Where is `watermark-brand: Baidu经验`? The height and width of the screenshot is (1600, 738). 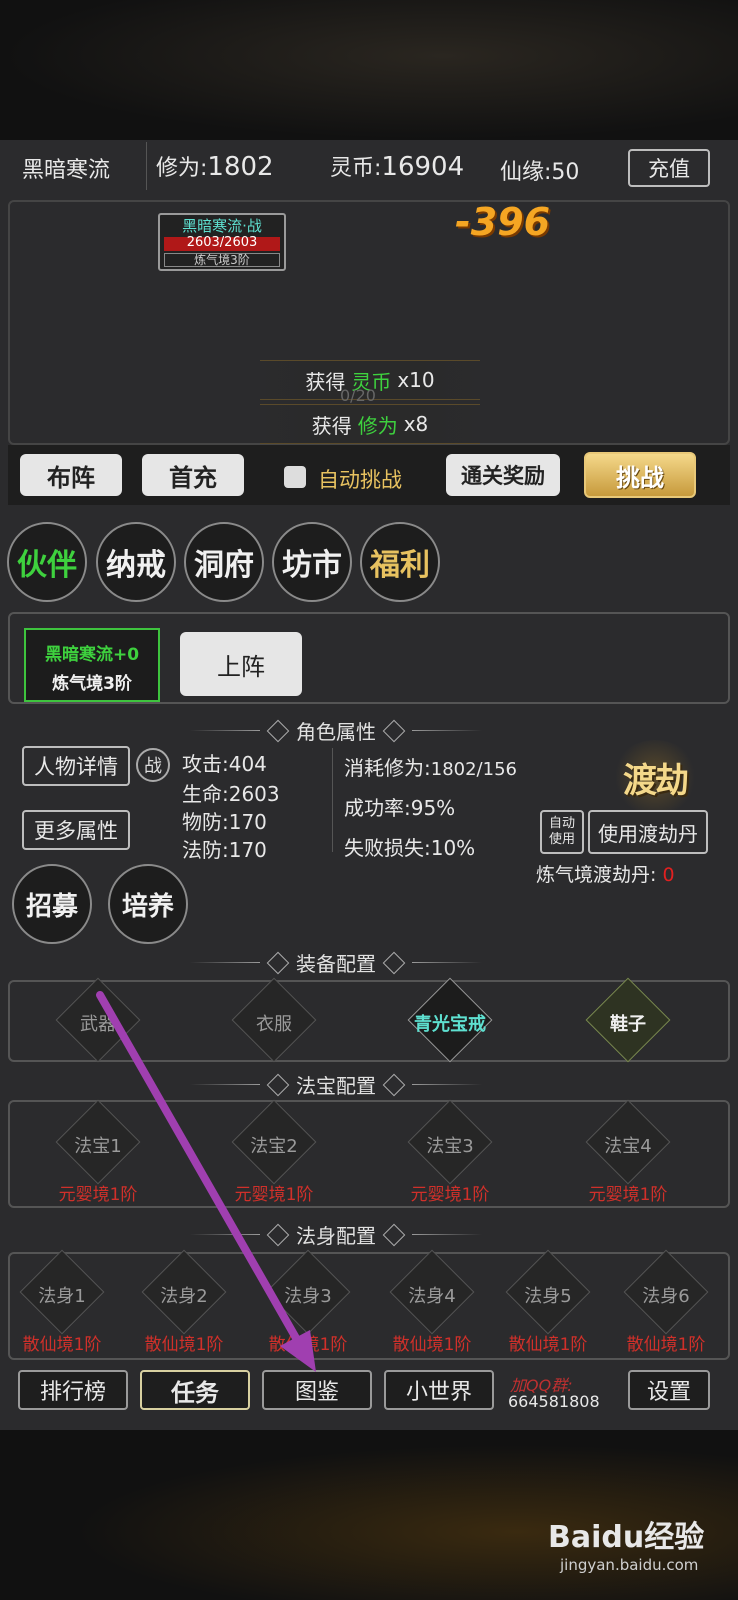
watermark-brand: Baidu经验 is located at coordinates (626, 1537).